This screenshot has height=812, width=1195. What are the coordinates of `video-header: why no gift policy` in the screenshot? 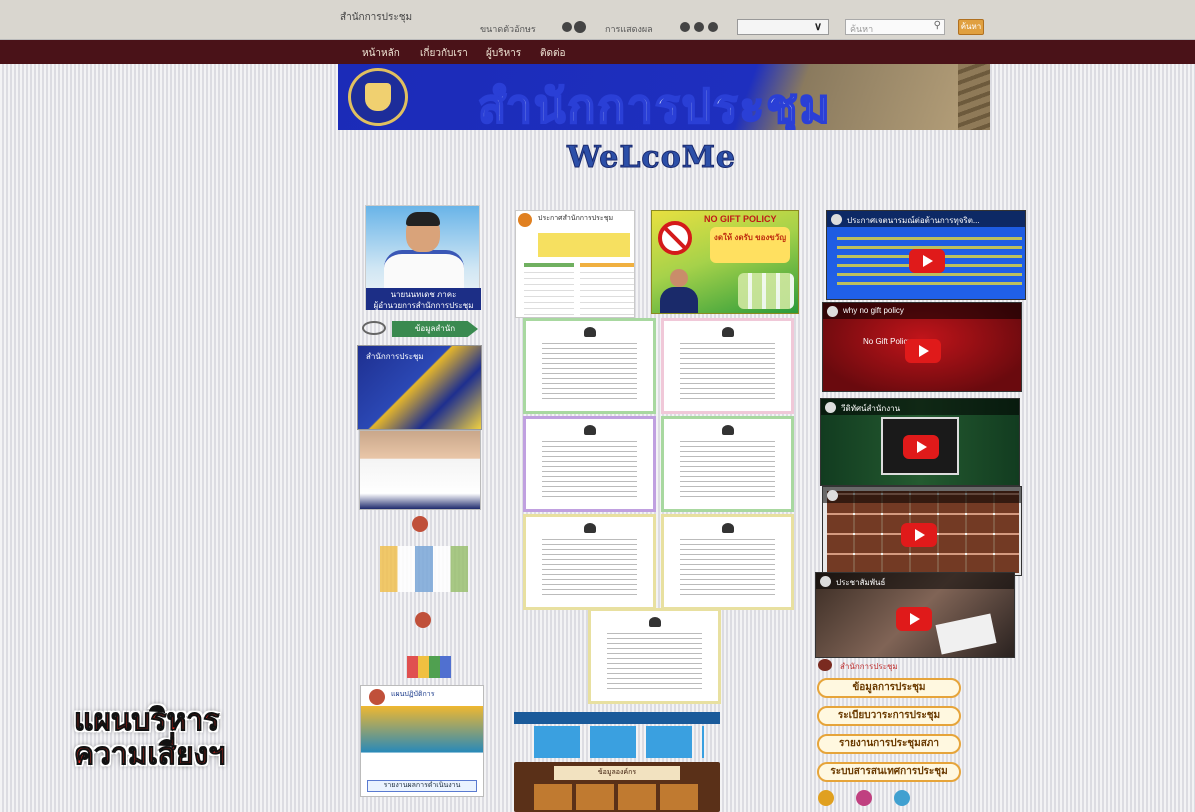 It's located at (922, 311).